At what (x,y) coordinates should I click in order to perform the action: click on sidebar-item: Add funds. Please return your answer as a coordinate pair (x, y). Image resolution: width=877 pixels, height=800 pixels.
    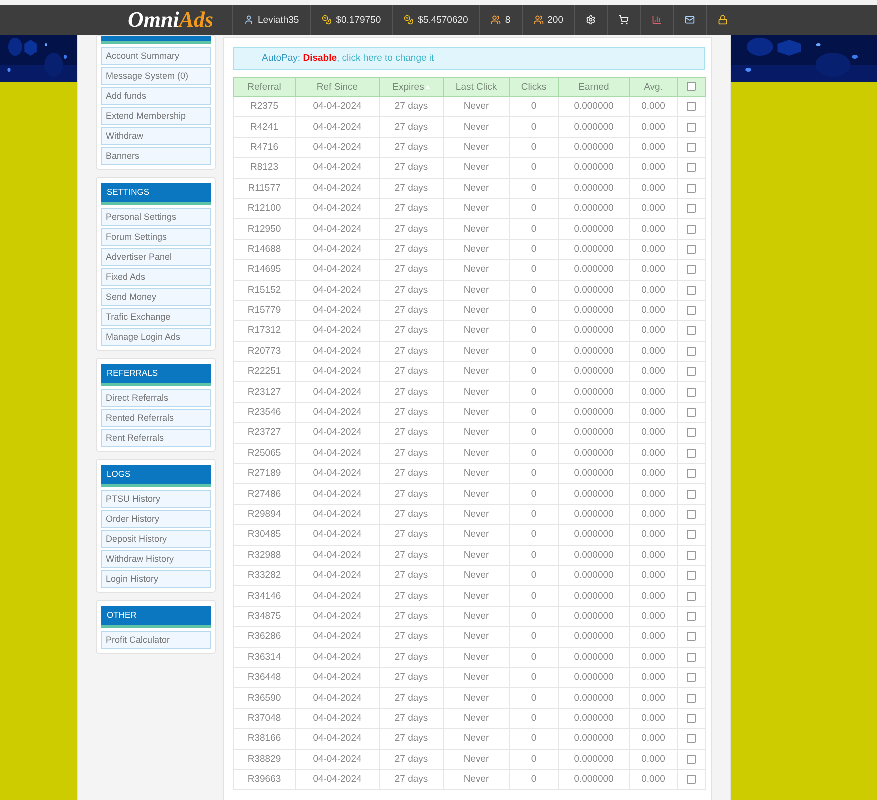
    Looking at the image, I should click on (156, 96).